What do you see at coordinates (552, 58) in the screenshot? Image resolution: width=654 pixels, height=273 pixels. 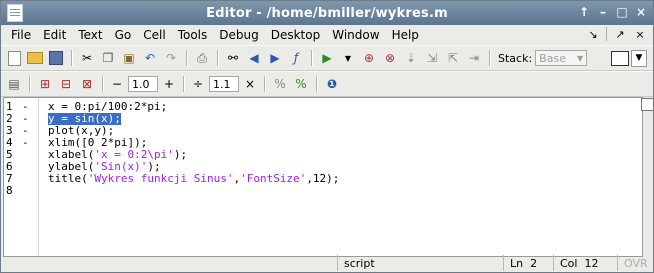 I see `stack-select-value: Base` at bounding box center [552, 58].